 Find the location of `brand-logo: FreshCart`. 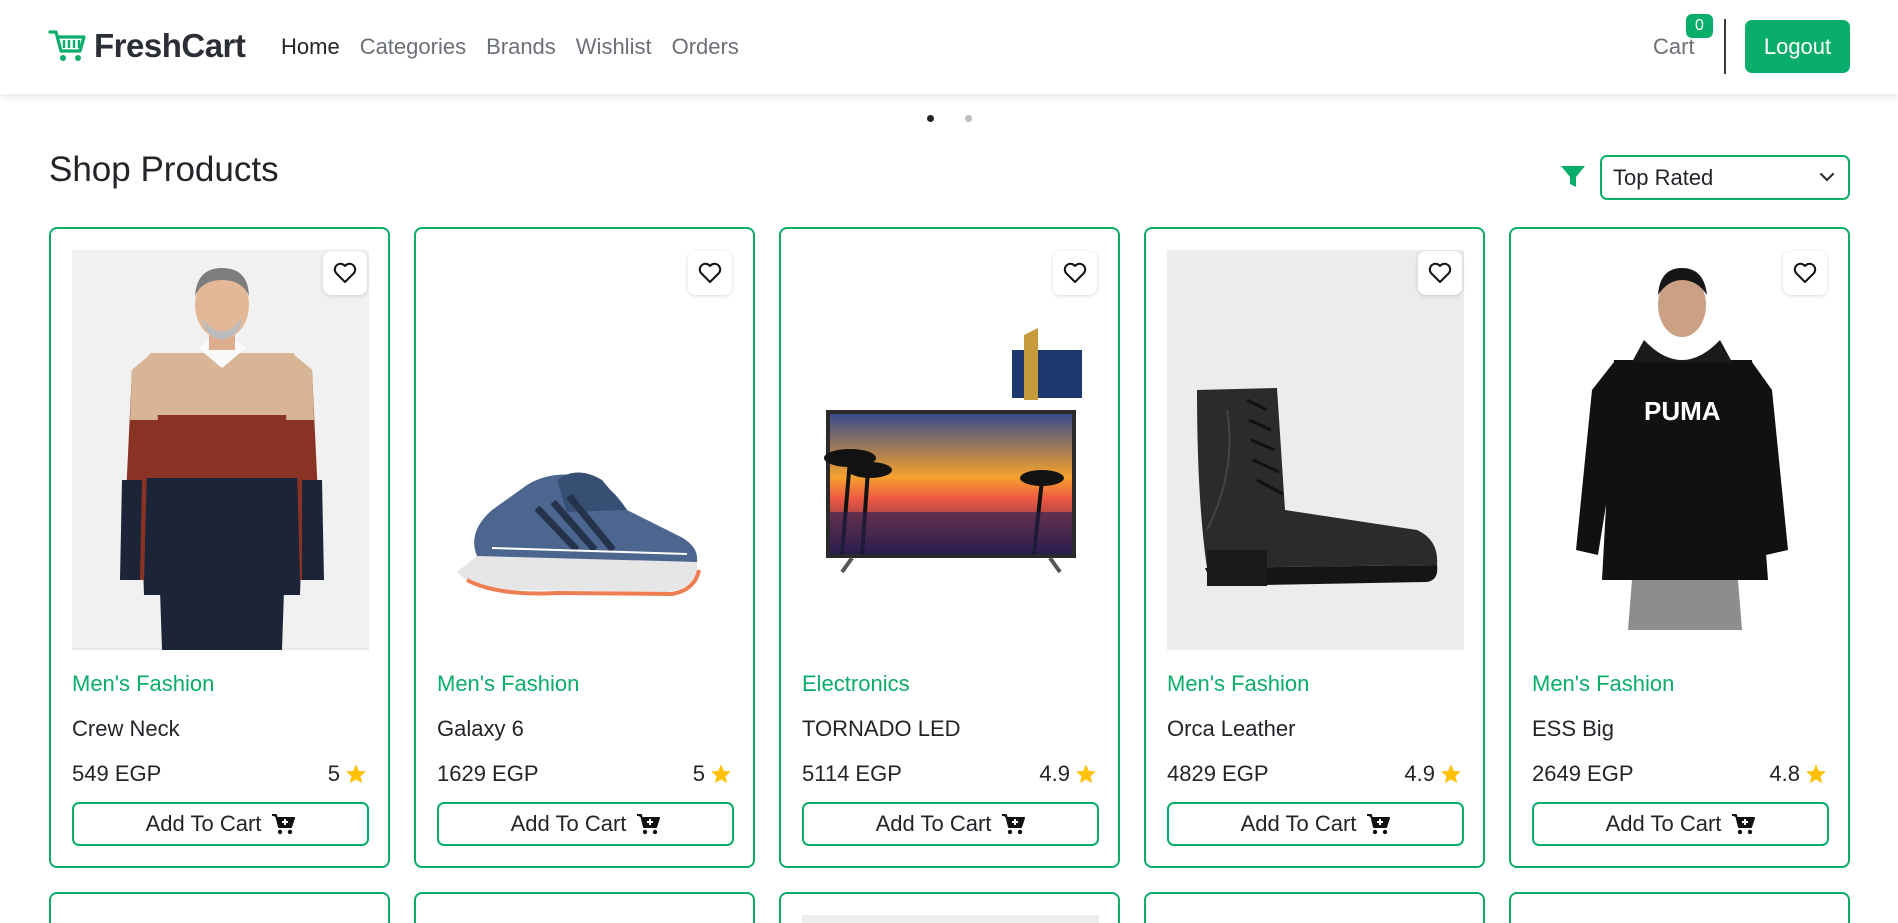

brand-logo: FreshCart is located at coordinates (147, 46).